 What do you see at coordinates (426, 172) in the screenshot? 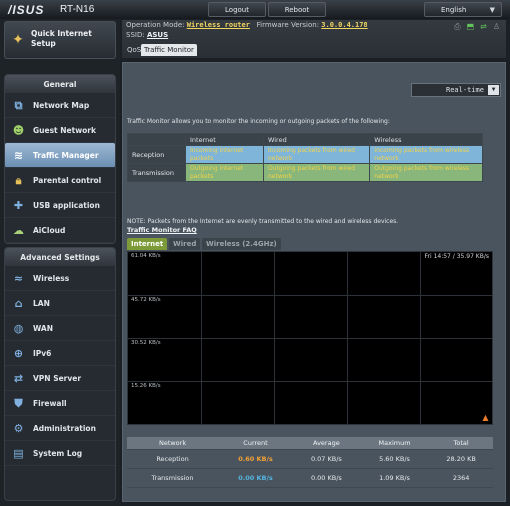
I see `legend-tx-wireless: Outgoing packets from wireless network` at bounding box center [426, 172].